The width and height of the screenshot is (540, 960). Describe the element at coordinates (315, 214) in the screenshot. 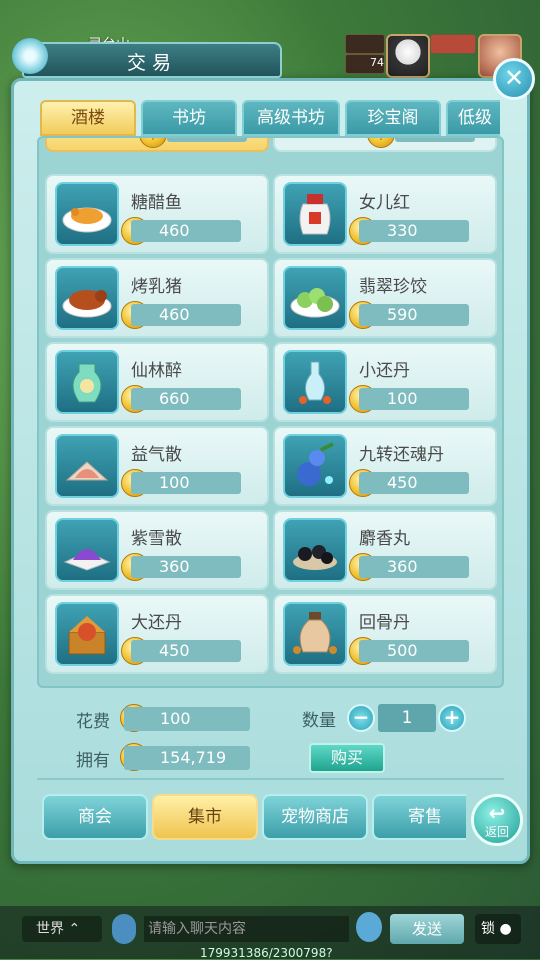

I see `wine-jar-icon` at that location.